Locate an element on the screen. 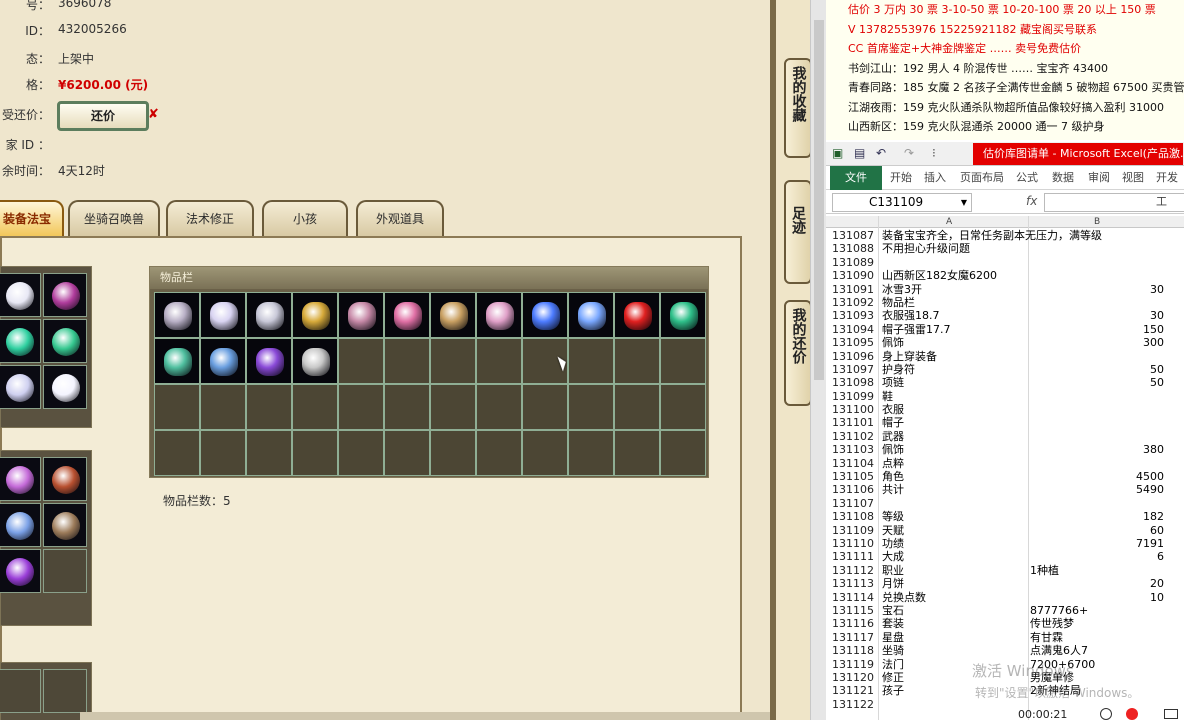 The width and height of the screenshot is (1184, 720). scrollbar-thumb is located at coordinates (819, 200).